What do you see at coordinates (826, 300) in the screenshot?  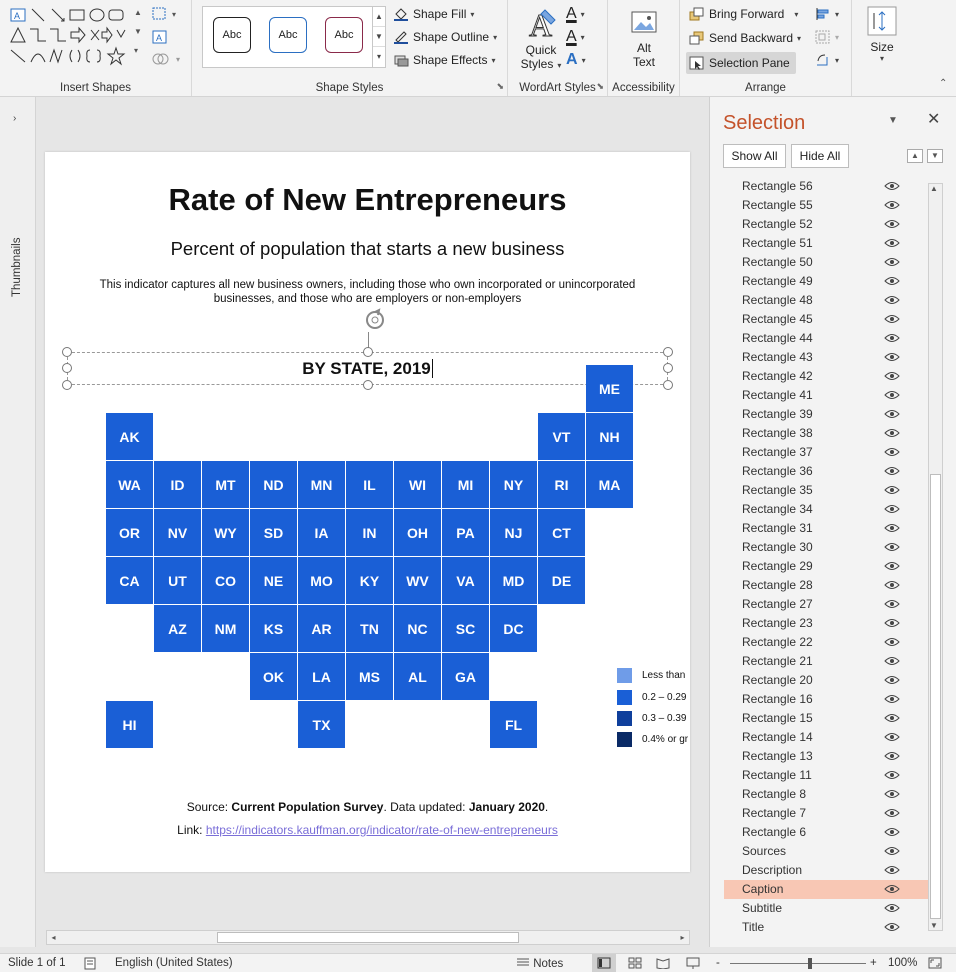 I see `selection-list-item: Rectangle 48` at bounding box center [826, 300].